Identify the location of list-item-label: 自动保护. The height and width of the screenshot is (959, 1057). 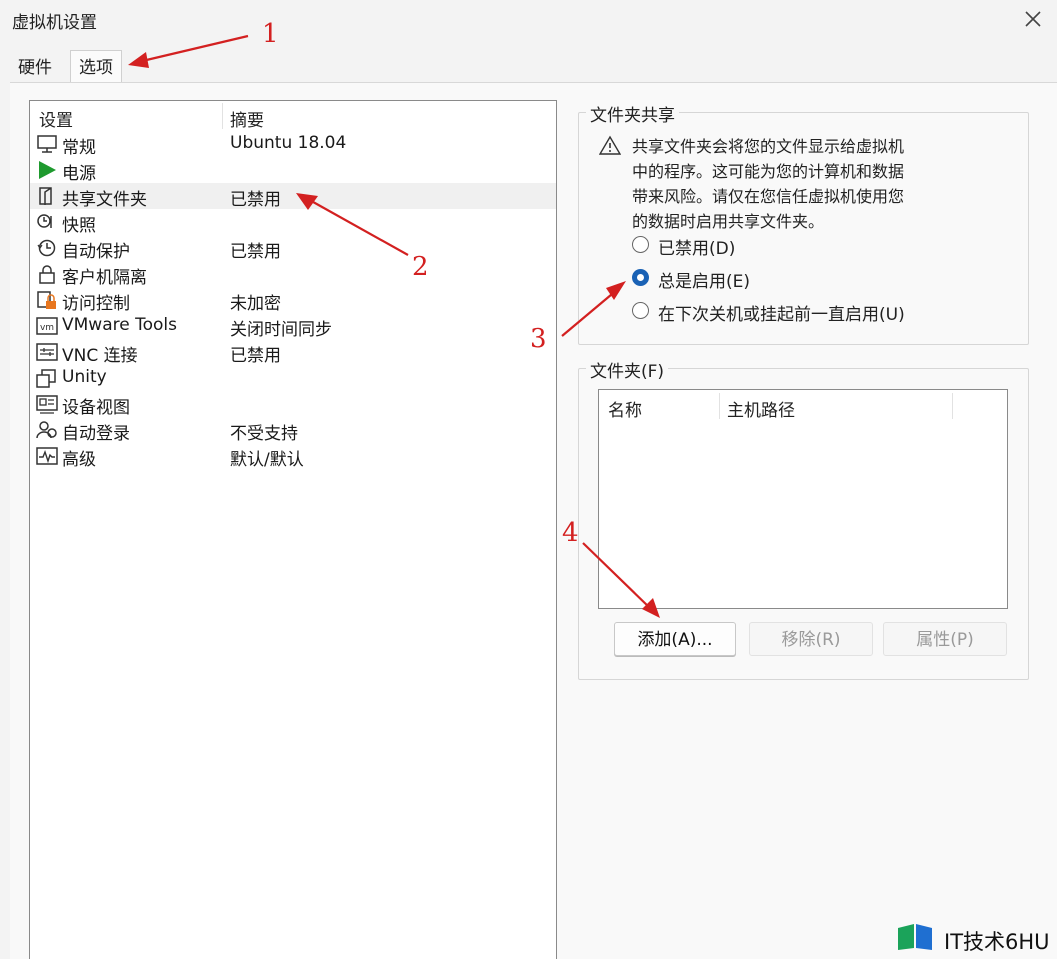
(96, 252).